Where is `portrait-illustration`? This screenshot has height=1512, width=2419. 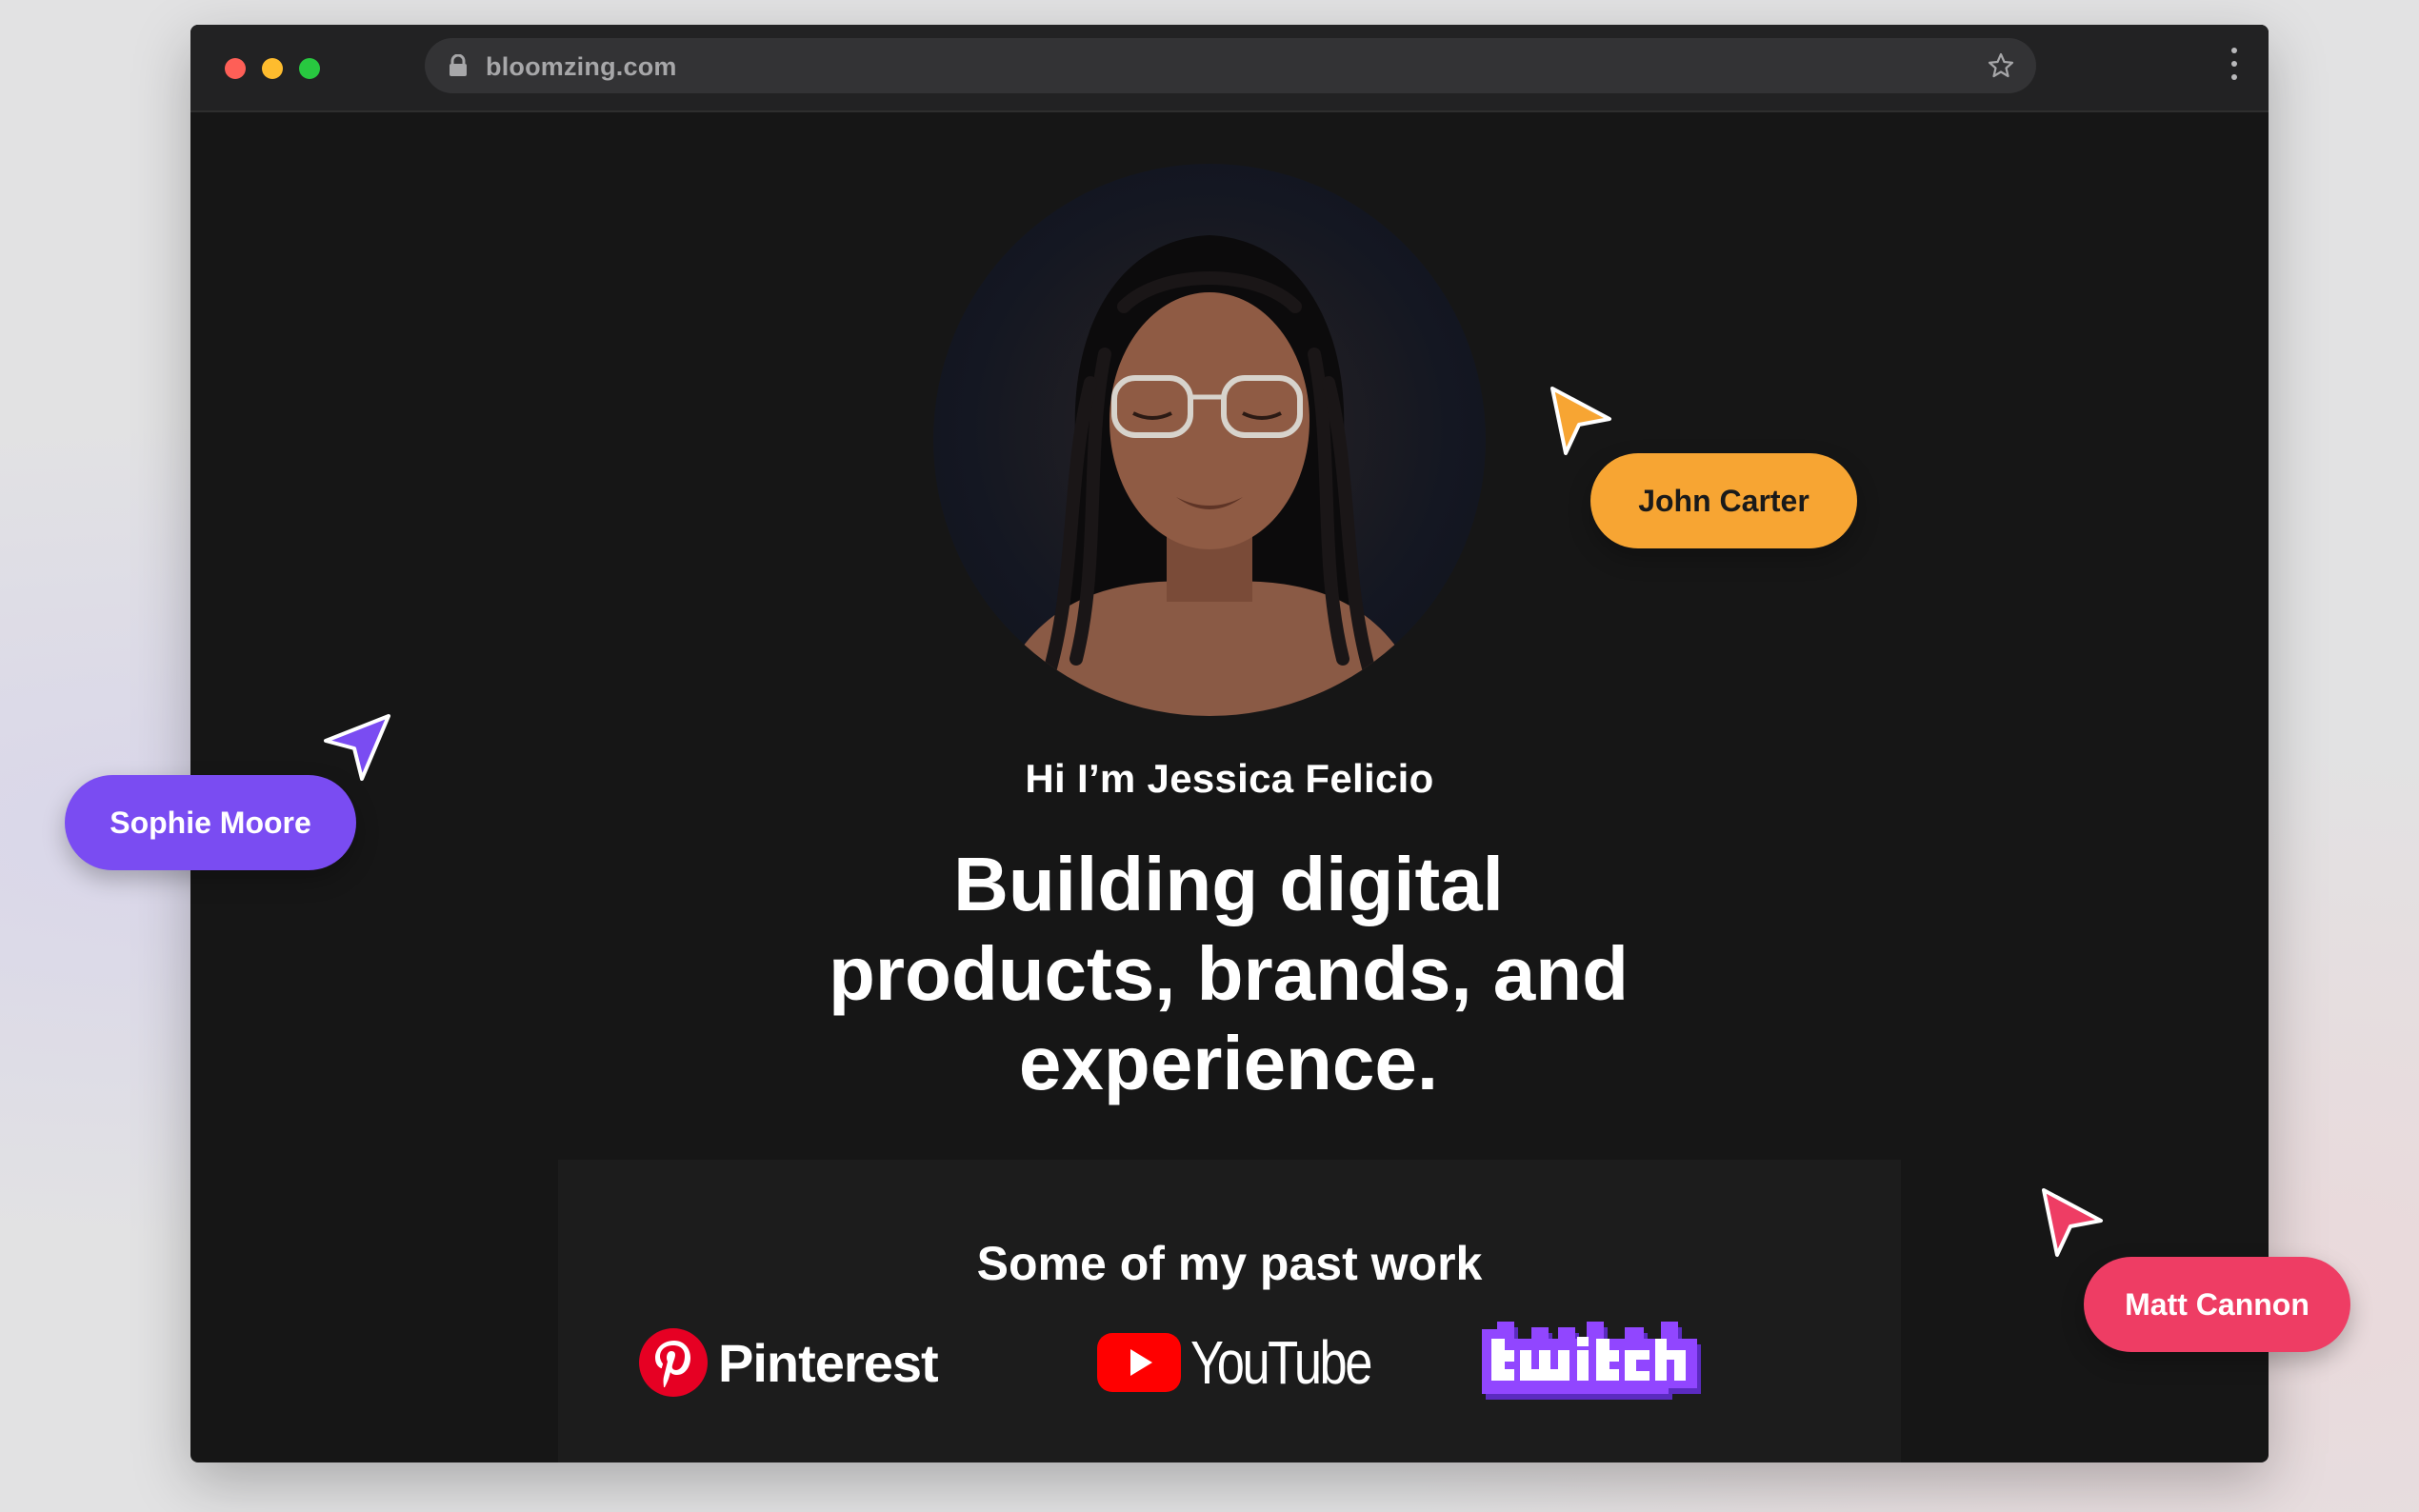 portrait-illustration is located at coordinates (1209, 475).